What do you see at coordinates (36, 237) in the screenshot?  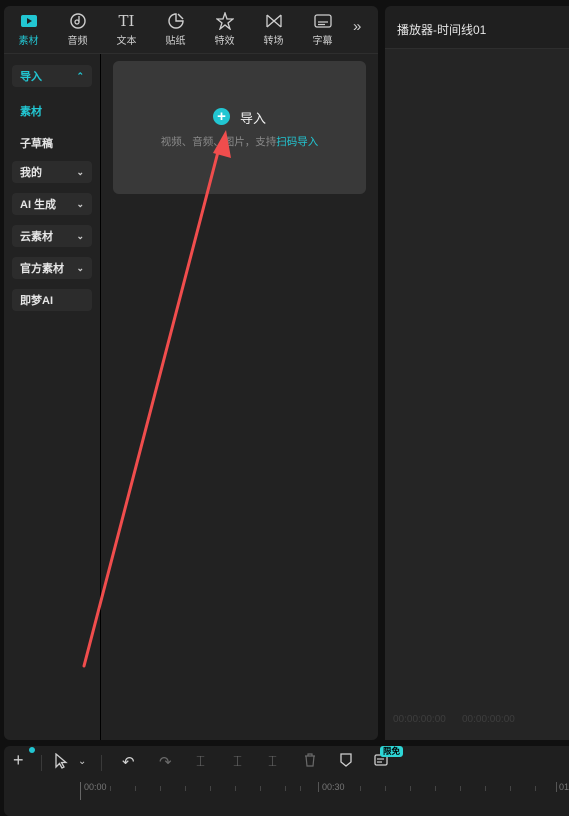 I see `sidebar-item-label: 云素材` at bounding box center [36, 237].